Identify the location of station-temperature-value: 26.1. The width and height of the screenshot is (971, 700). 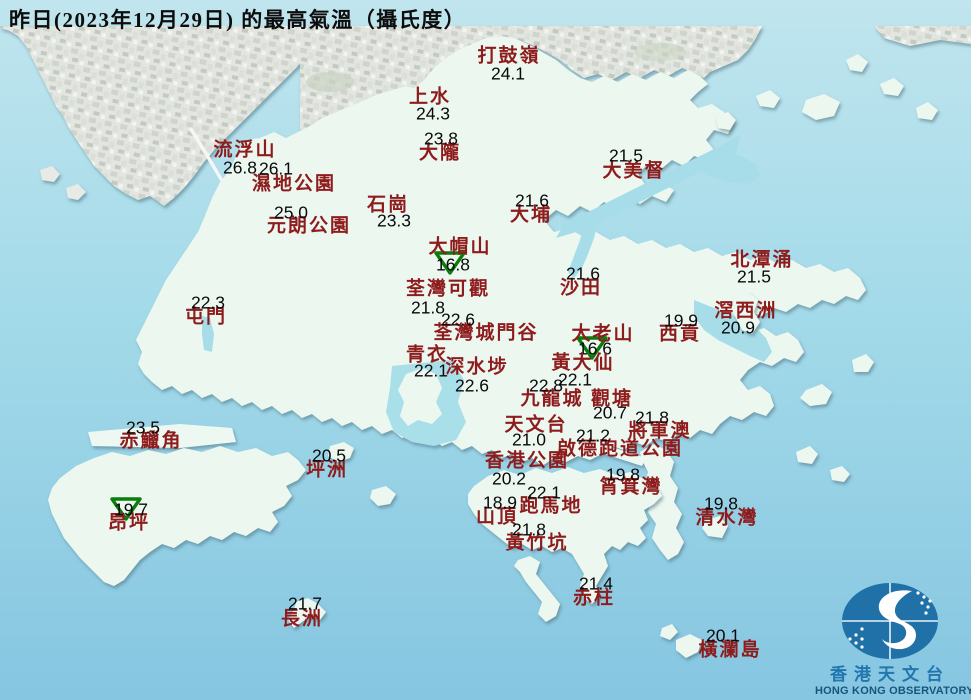
(276, 168).